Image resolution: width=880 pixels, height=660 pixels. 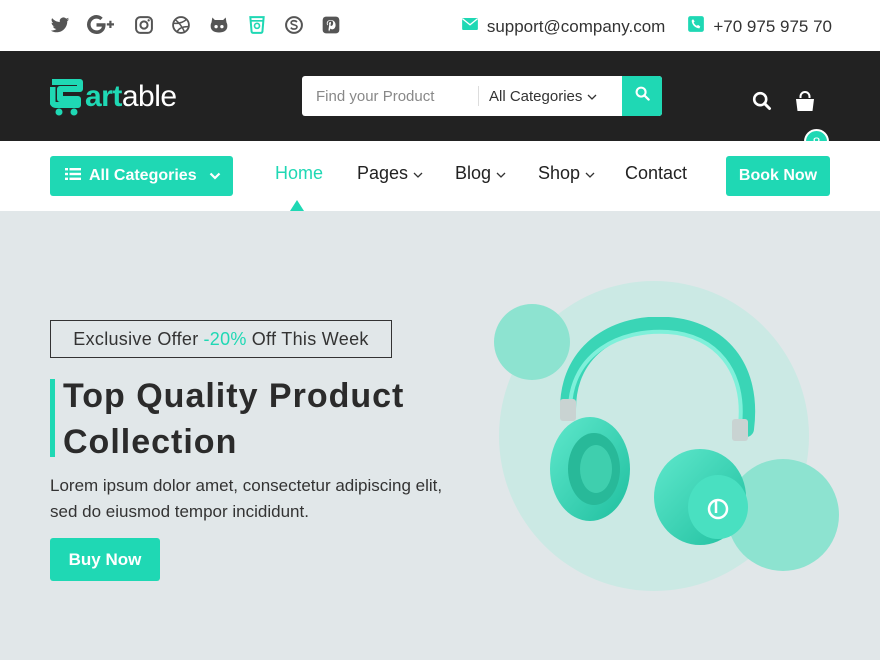 I want to click on nav-item-label: Home, so click(x=299, y=173).